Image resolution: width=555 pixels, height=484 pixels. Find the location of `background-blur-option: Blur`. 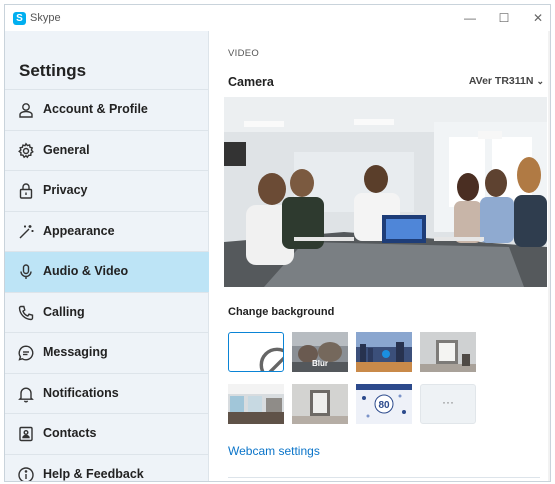

background-blur-option: Blur is located at coordinates (320, 352).